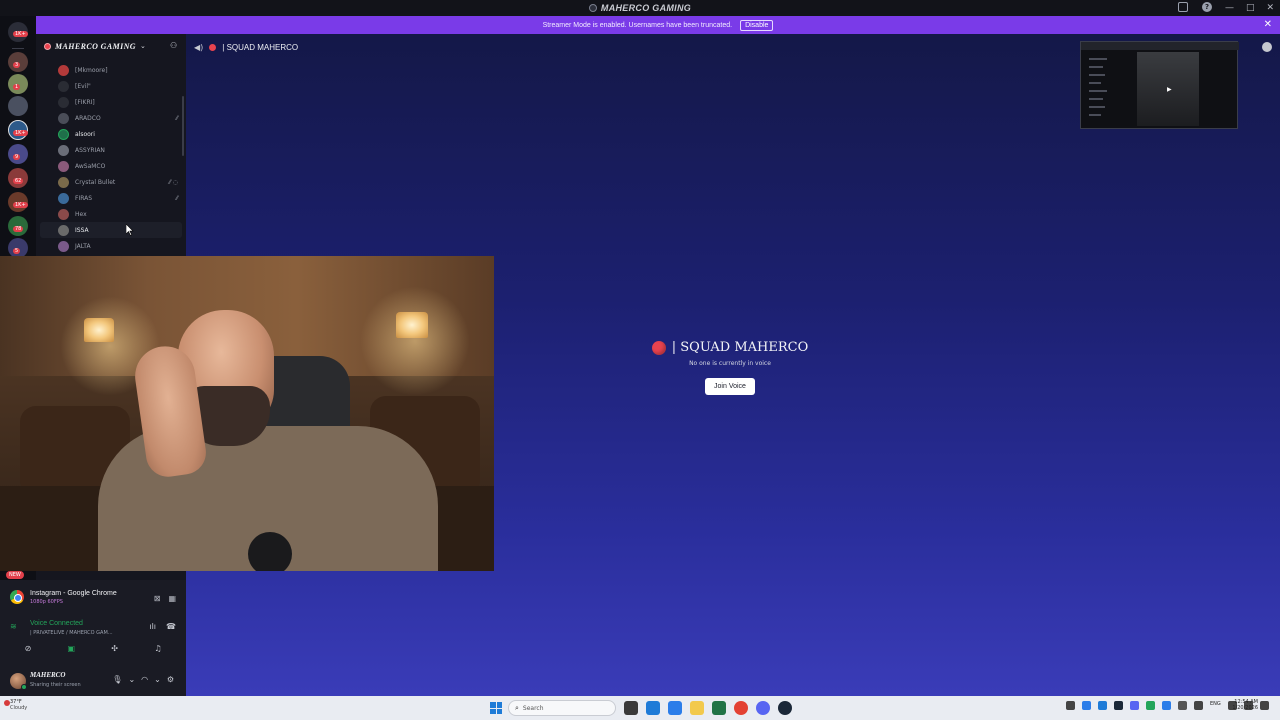  What do you see at coordinates (152, 626) in the screenshot?
I see `noise-suppression-icon: ılı` at bounding box center [152, 626].